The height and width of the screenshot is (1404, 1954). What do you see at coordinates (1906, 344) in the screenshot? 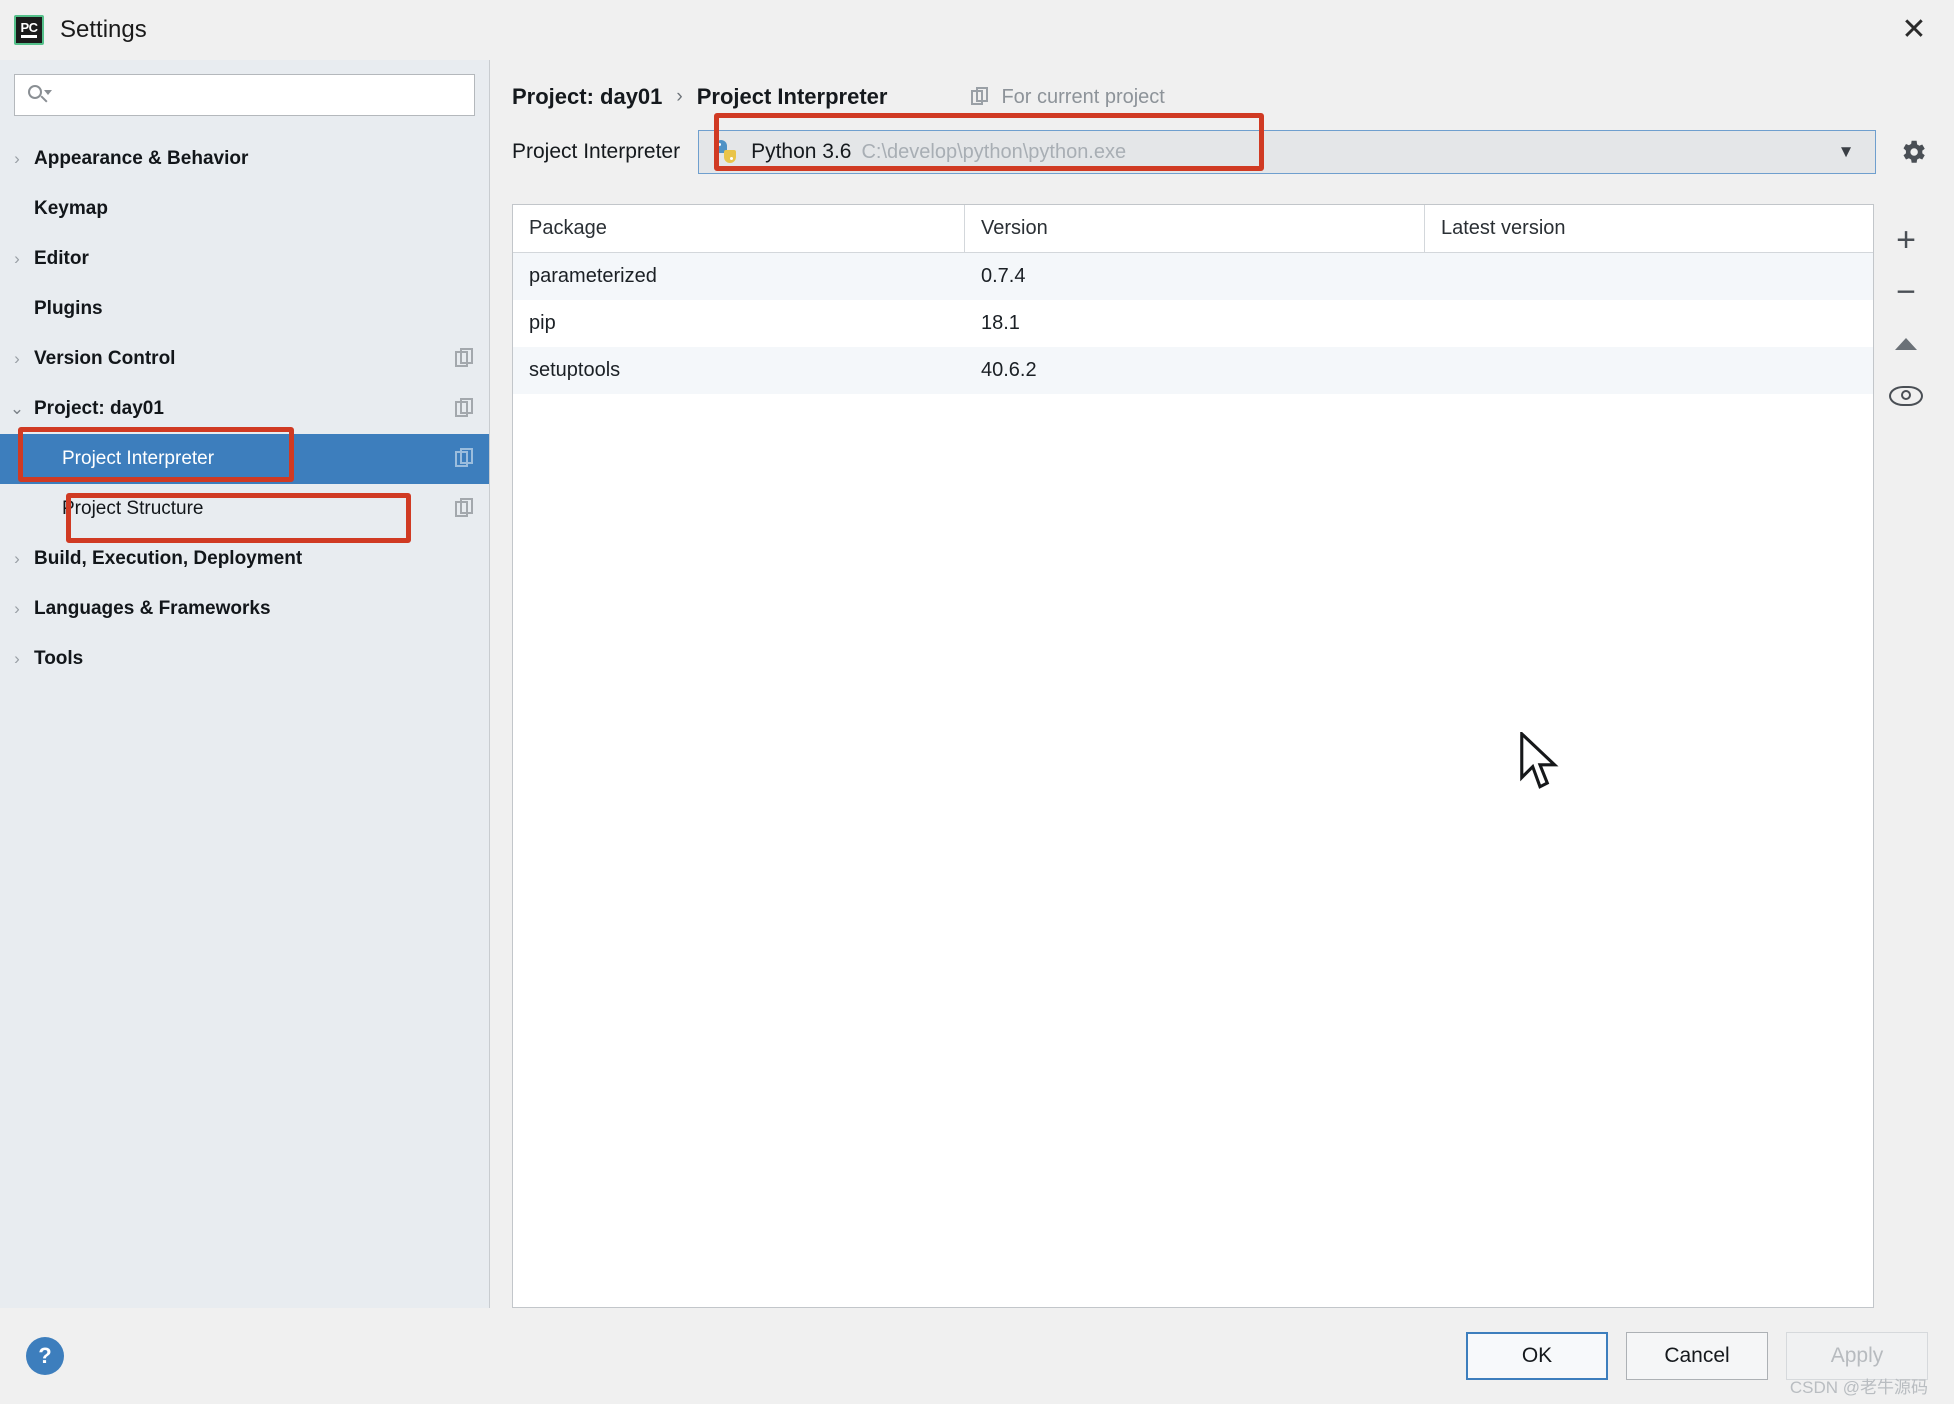
I see `upgrade-package-icon` at bounding box center [1906, 344].